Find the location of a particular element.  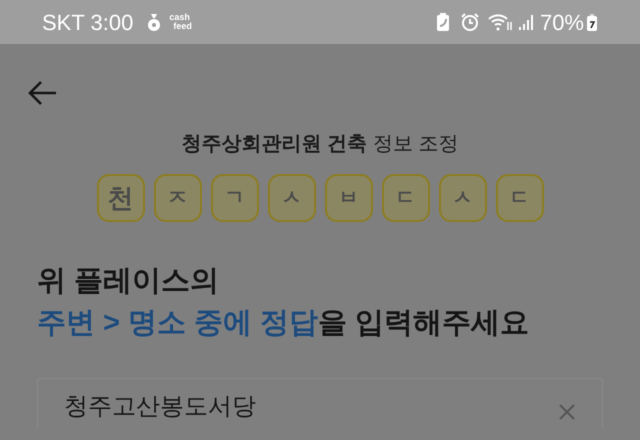

back-arrow-icon is located at coordinates (43, 93).